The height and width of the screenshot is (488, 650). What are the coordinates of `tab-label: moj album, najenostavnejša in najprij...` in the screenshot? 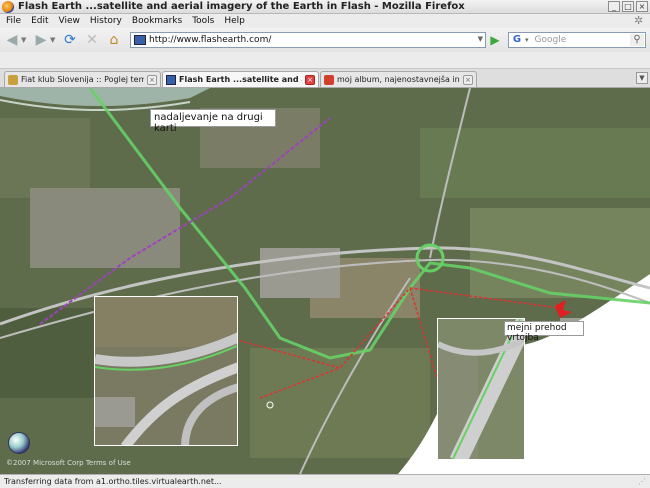 It's located at (398, 79).